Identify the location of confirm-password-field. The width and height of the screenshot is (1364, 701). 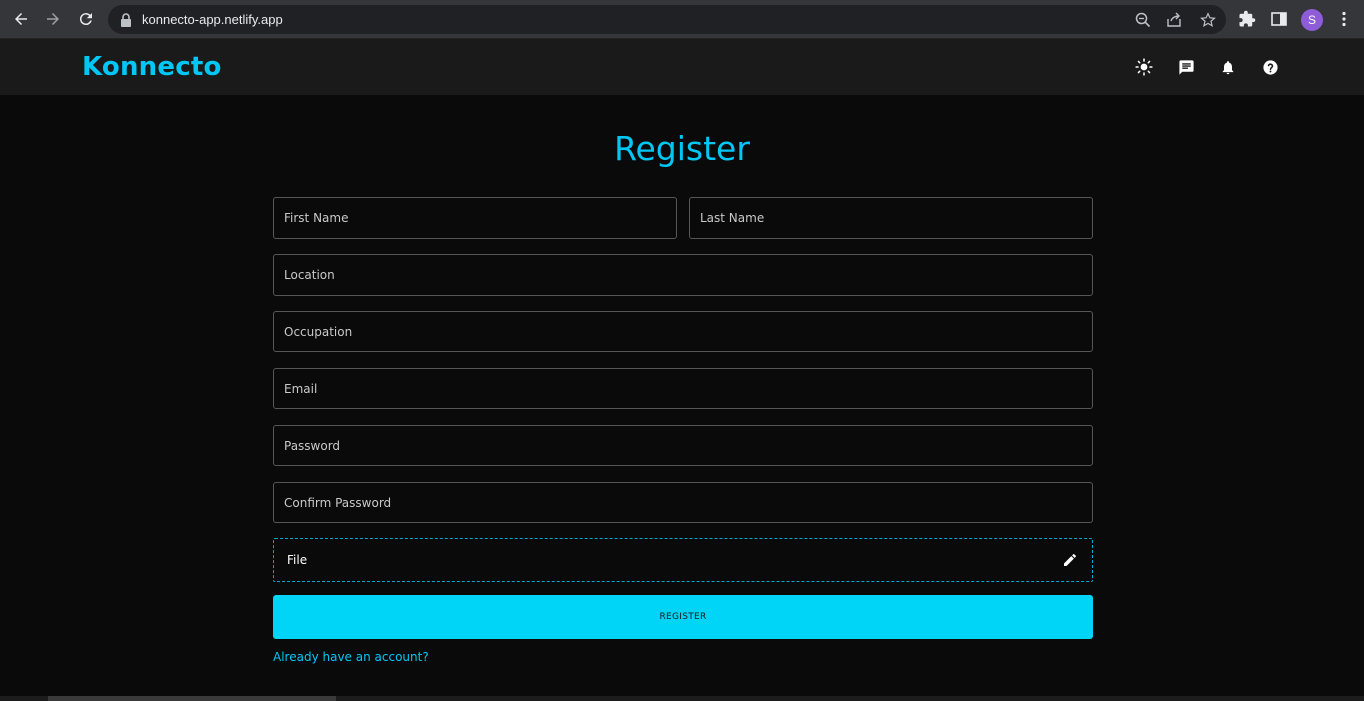
(683, 502).